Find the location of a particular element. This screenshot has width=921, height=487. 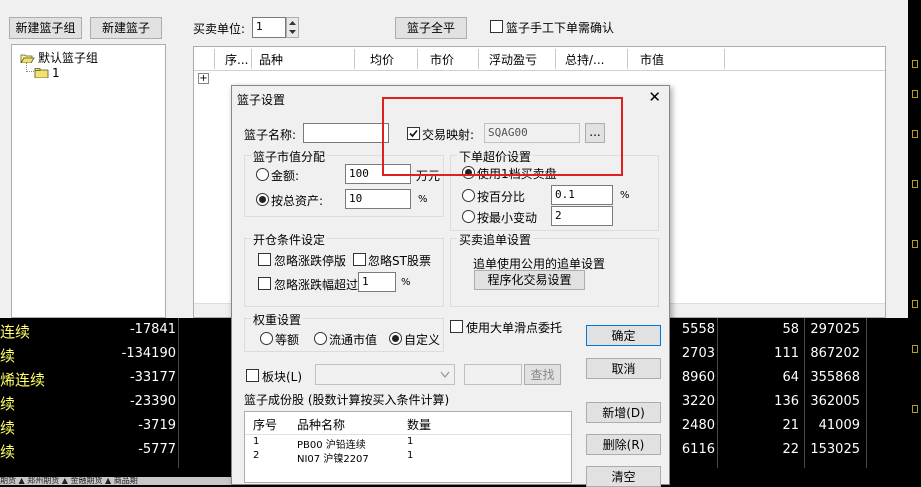

percent-input: 0.1 is located at coordinates (582, 195).